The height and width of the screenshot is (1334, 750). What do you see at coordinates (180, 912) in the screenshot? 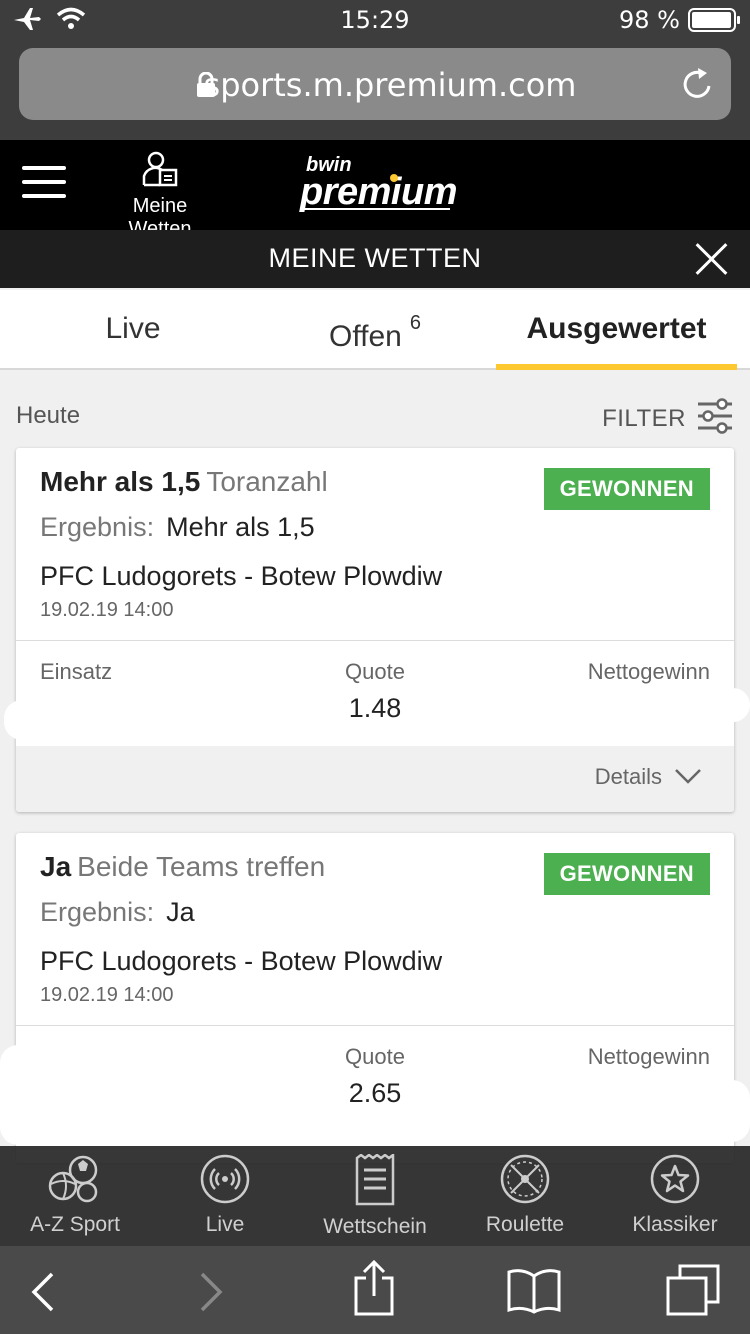
I see `result-value: Ja` at bounding box center [180, 912].